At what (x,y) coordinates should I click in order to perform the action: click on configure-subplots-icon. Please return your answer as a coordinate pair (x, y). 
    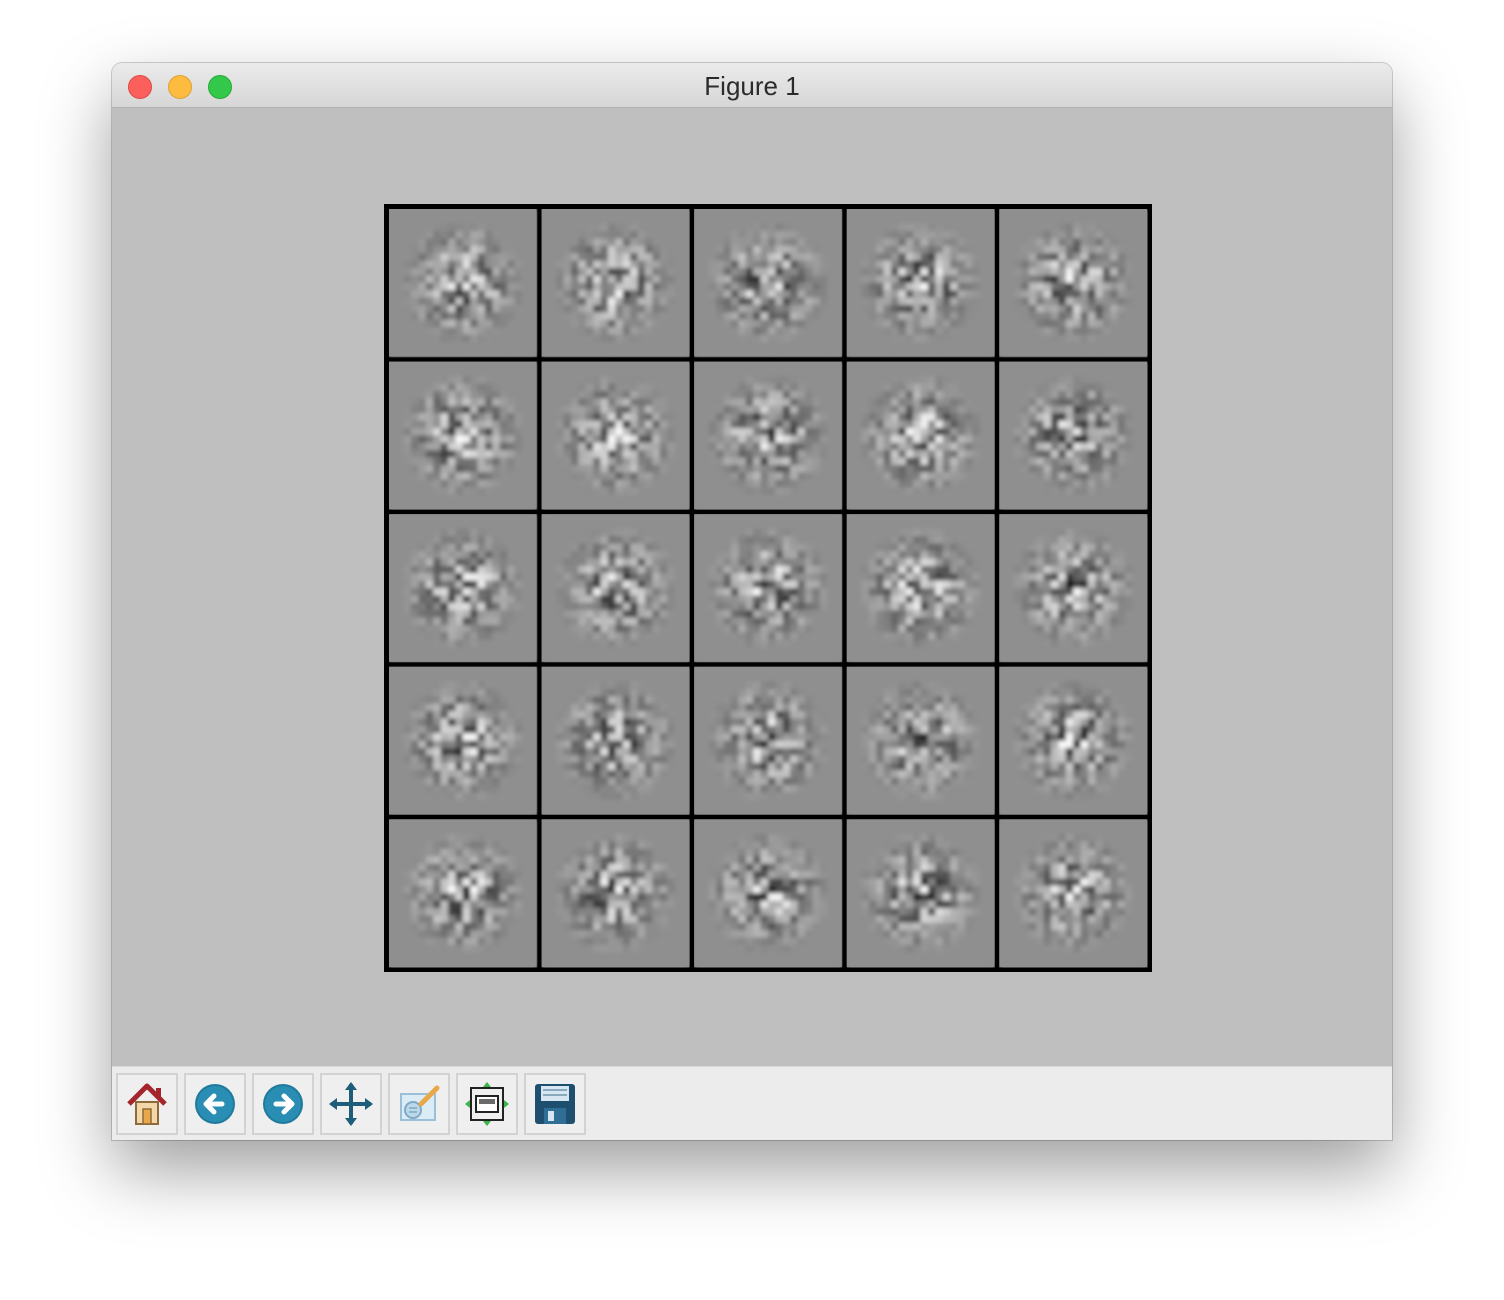
    Looking at the image, I should click on (487, 1104).